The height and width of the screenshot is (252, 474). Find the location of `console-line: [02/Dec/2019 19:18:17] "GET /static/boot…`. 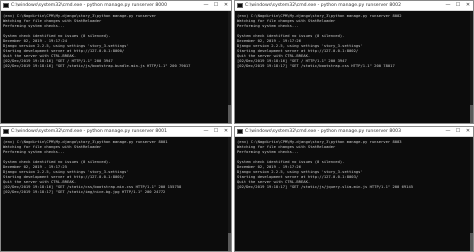

console-line: [02/Dec/2019 19:18:17] "GET /static/boot… is located at coordinates (316, 65).